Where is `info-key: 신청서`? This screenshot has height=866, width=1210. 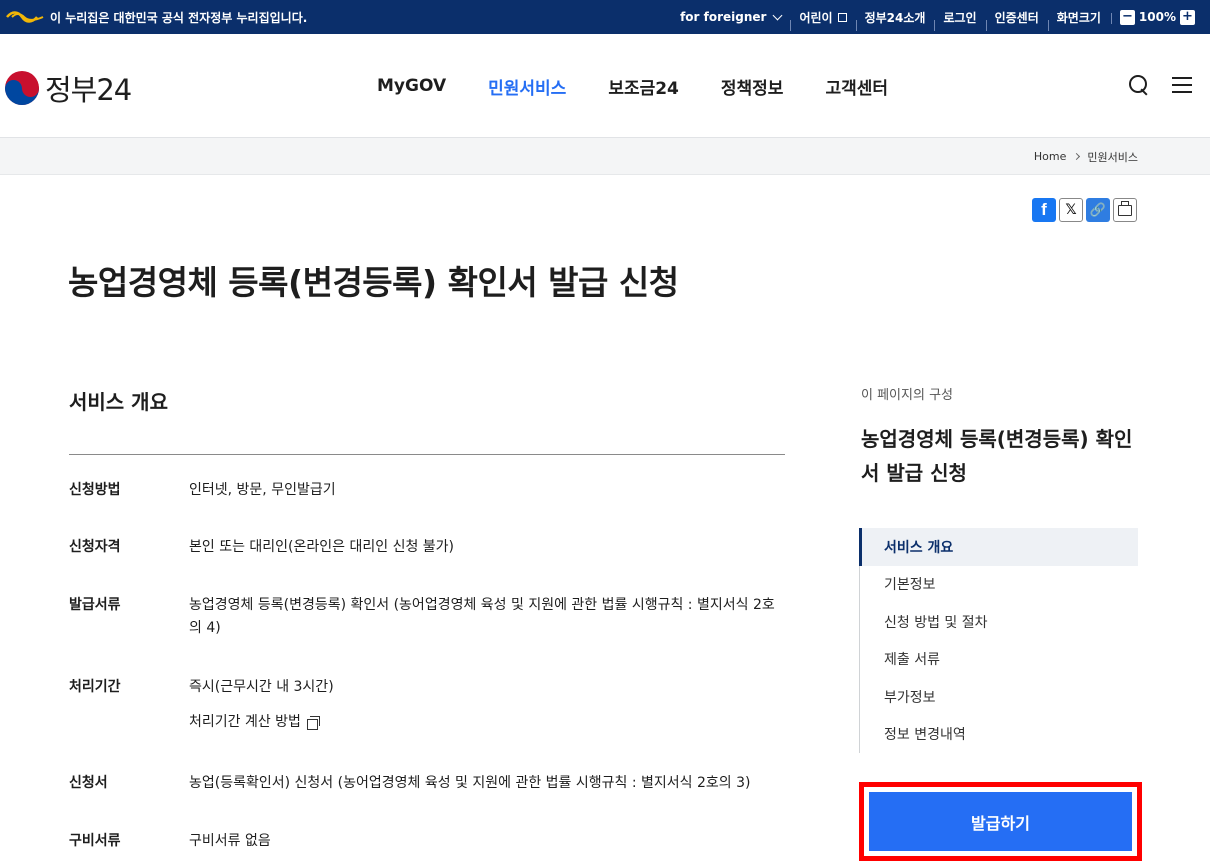
info-key: 신청서 is located at coordinates (88, 783).